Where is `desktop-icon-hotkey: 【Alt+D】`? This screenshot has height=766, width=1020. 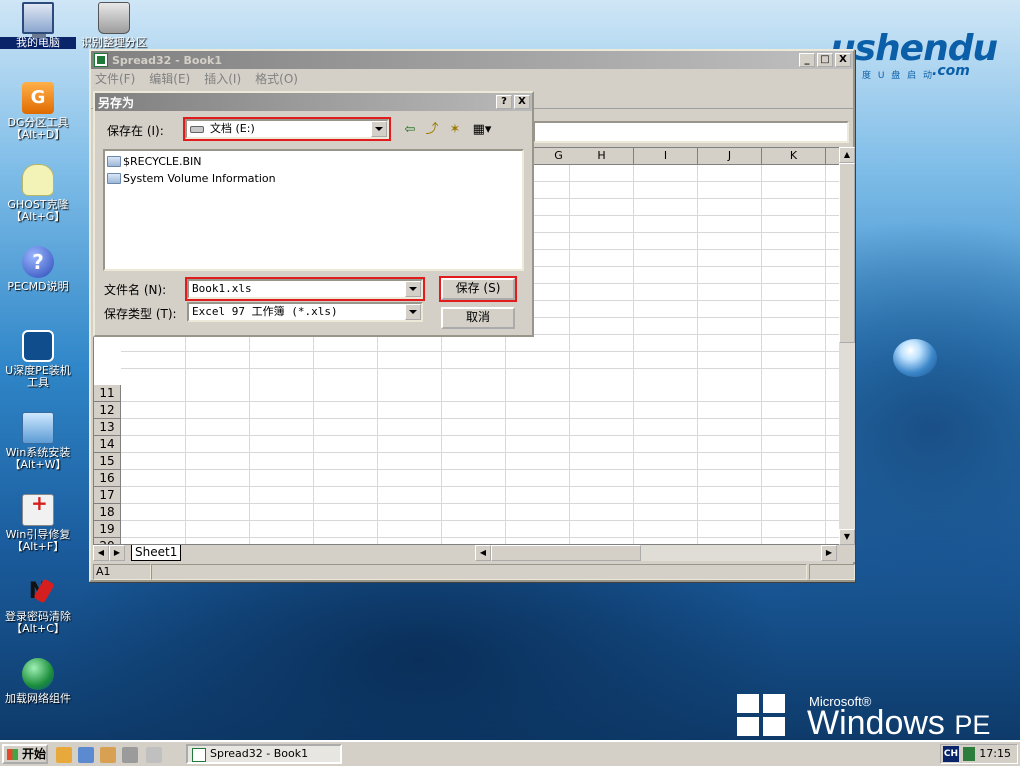 desktop-icon-hotkey: 【Alt+D】 is located at coordinates (38, 134).